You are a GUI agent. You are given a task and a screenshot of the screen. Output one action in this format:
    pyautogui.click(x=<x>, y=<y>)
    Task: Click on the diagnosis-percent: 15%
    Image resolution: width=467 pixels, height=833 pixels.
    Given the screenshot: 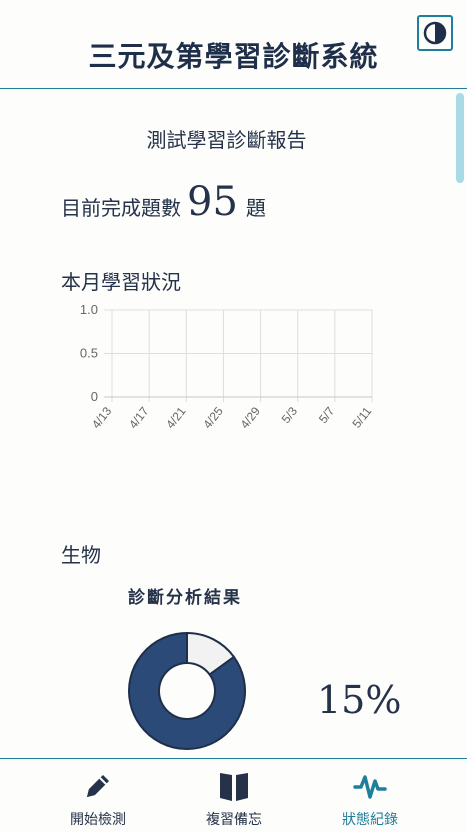 What is the action you would take?
    pyautogui.click(x=359, y=700)
    